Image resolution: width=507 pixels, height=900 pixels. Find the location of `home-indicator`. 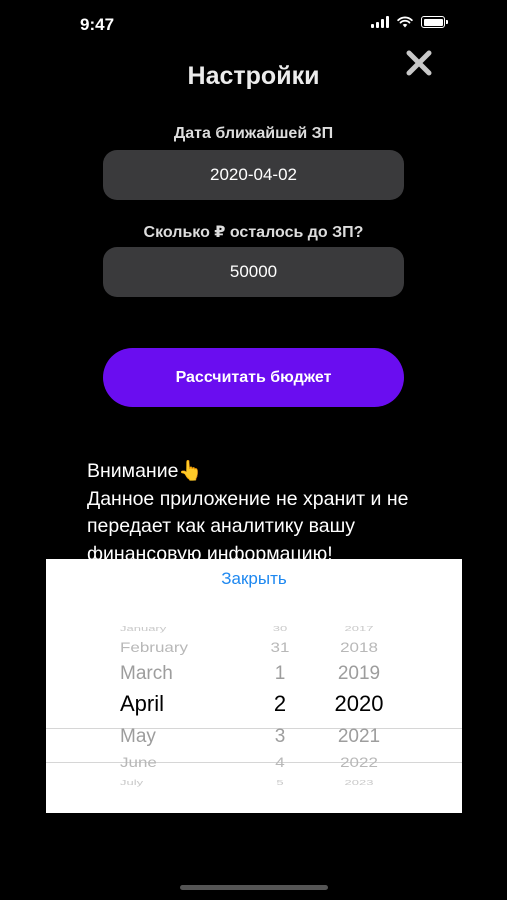

home-indicator is located at coordinates (254, 887).